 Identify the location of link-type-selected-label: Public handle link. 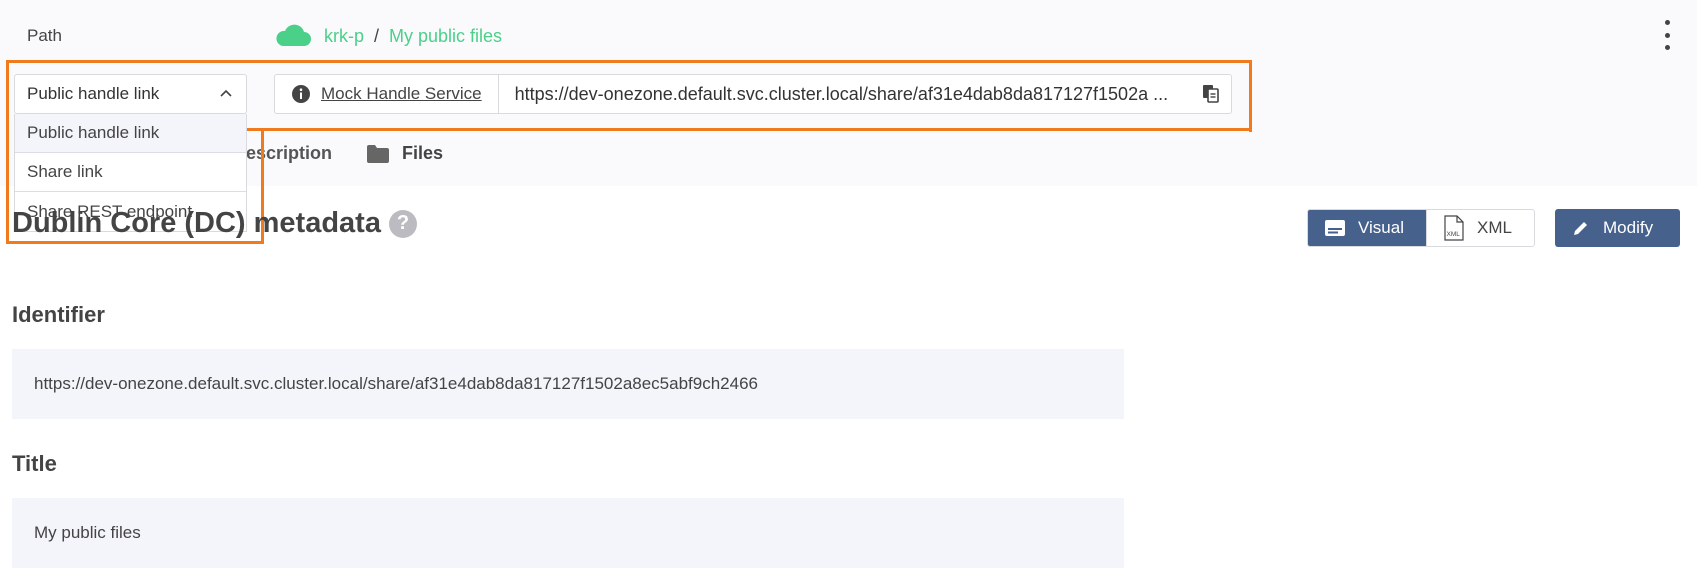
(93, 93).